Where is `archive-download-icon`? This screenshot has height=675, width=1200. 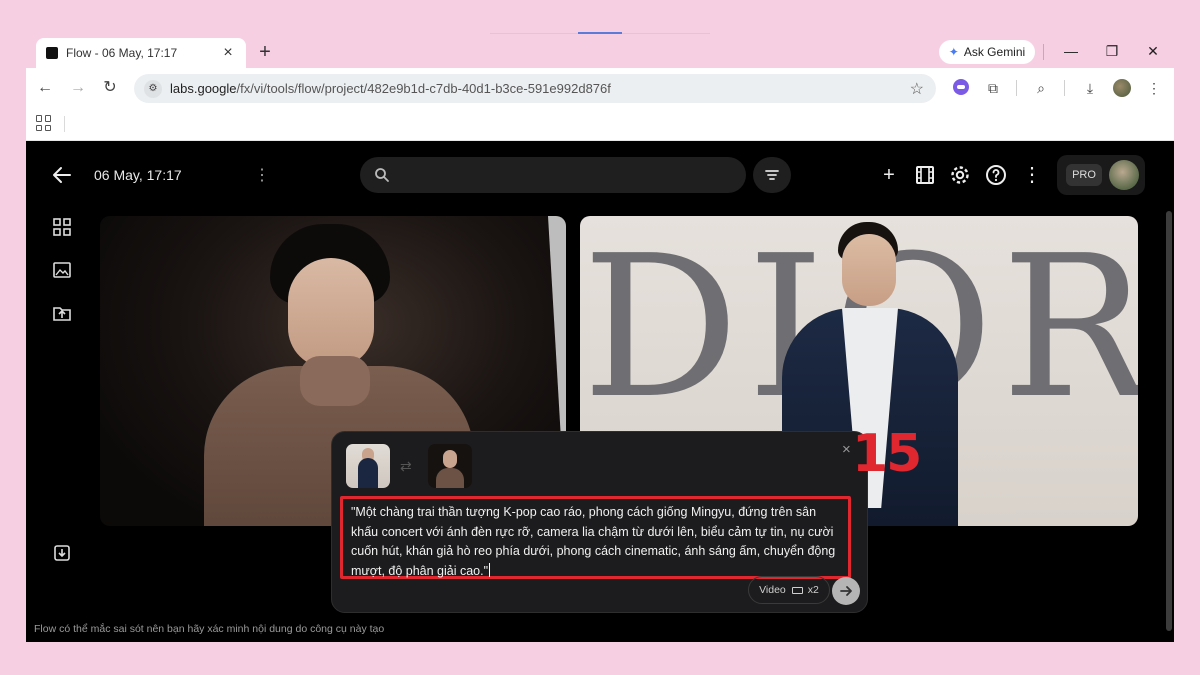
archive-download-icon is located at coordinates (62, 553).